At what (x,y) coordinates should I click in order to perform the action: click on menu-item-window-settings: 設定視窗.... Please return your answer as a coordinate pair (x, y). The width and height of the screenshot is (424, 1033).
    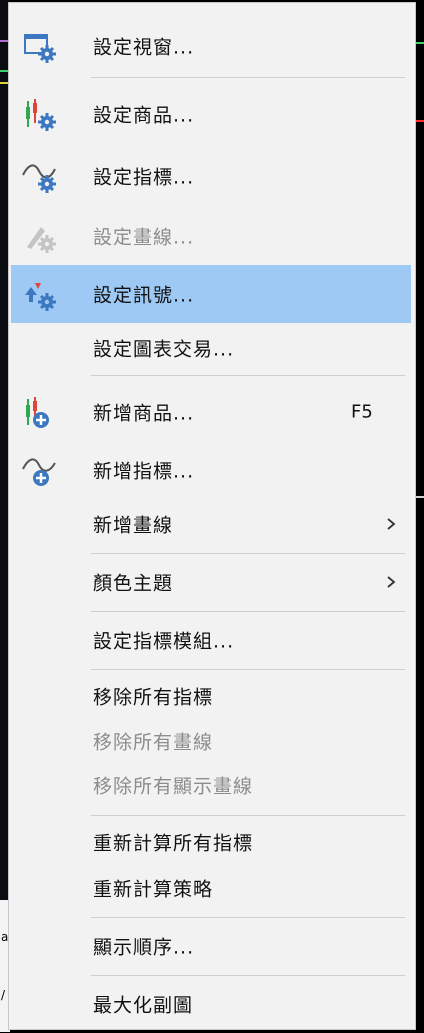
    Looking at the image, I should click on (211, 46).